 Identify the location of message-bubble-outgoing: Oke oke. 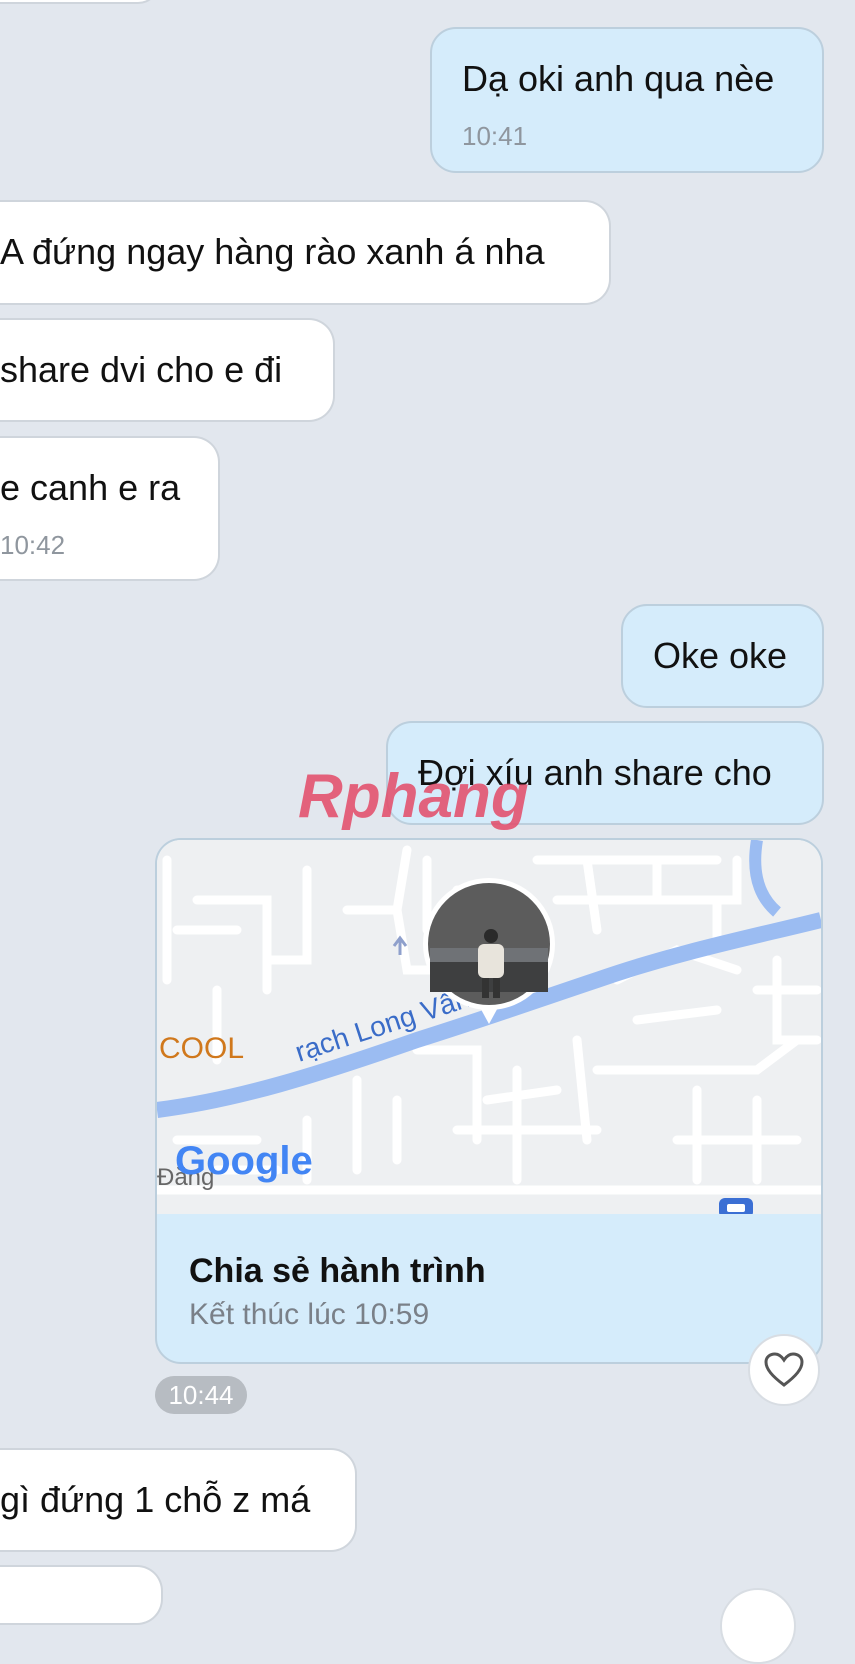
(722, 656).